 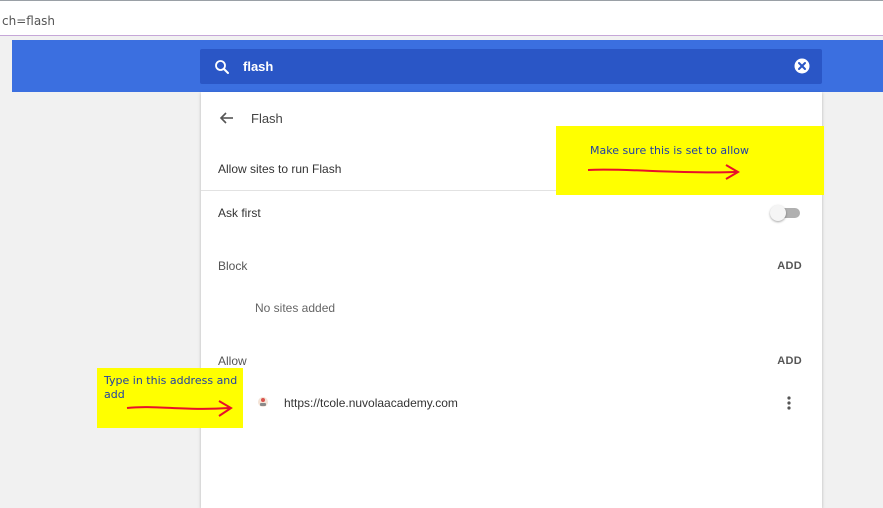 I want to click on allowed-site-url: https://tcole.nuvolaacademy.com, so click(x=371, y=403).